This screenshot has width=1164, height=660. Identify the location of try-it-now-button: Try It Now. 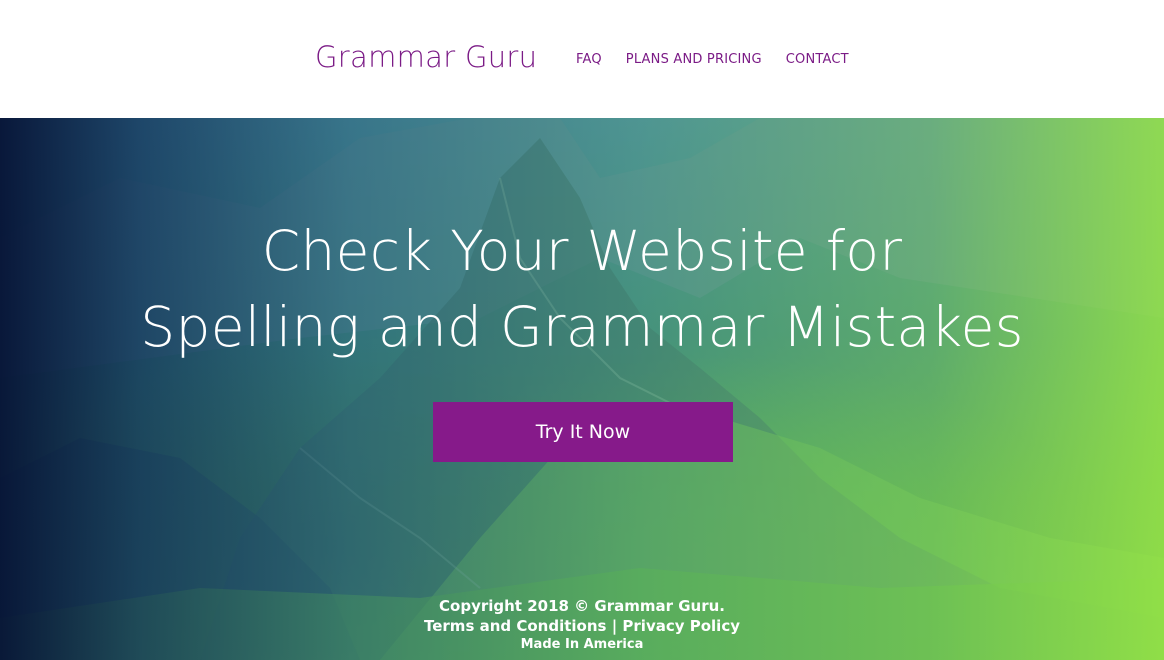
(583, 432).